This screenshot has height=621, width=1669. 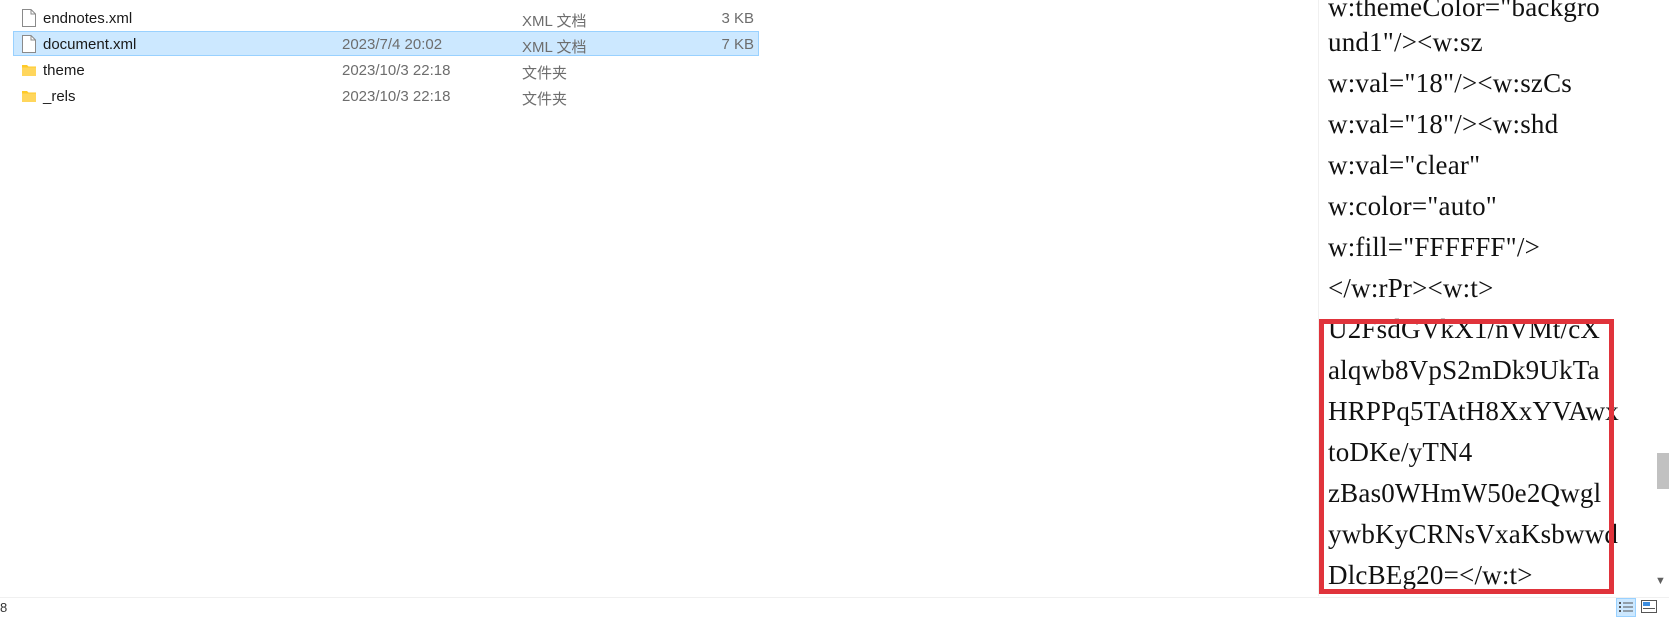 I want to click on scrollbar-thumb, so click(x=1663, y=471).